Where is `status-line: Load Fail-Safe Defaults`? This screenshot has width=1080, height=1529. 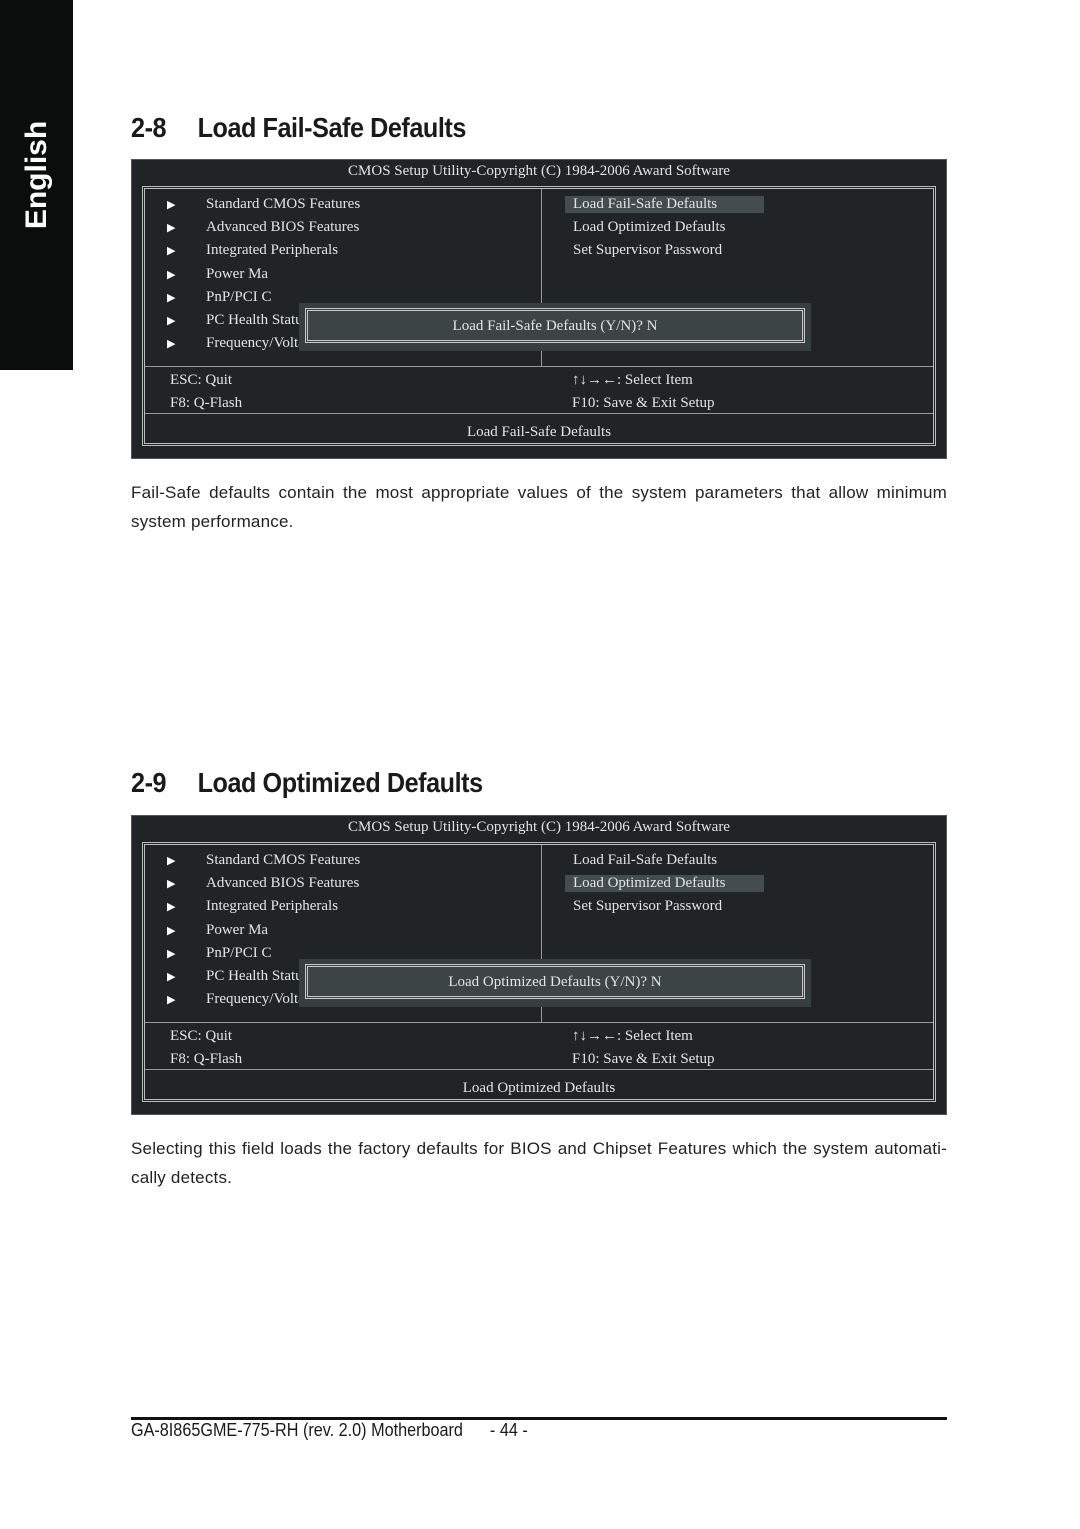 status-line: Load Fail-Safe Defaults is located at coordinates (539, 432).